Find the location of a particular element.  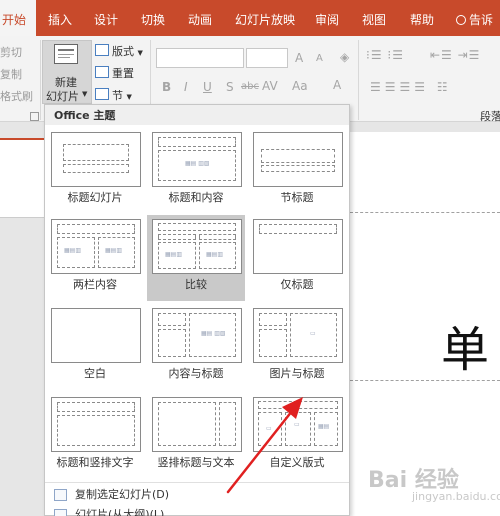

layout-button: 版式 ▼ is located at coordinates (127, 51).